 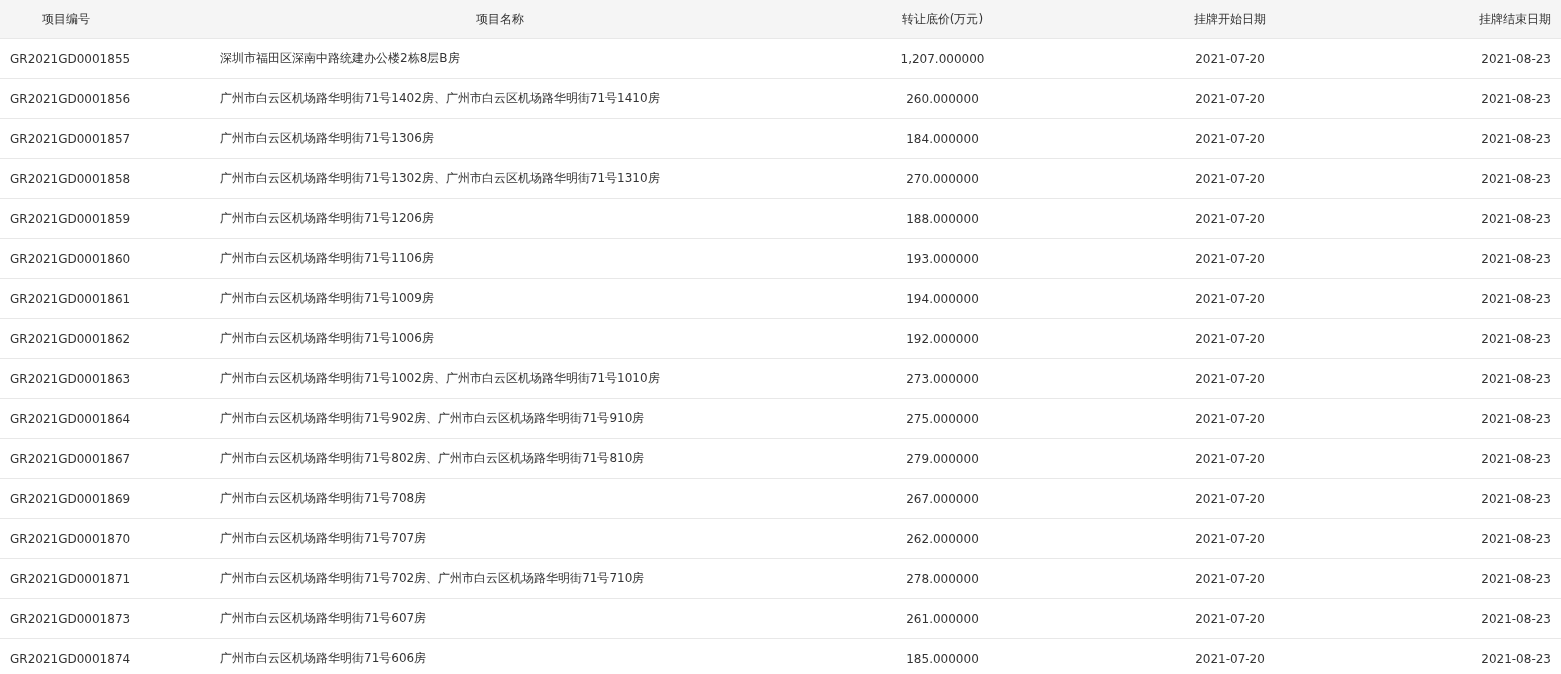 What do you see at coordinates (432, 578) in the screenshot?
I see `table-cell: 广州市白云区机场路华明街71号702房、广州市白云区机场路华明街71号710房` at bounding box center [432, 578].